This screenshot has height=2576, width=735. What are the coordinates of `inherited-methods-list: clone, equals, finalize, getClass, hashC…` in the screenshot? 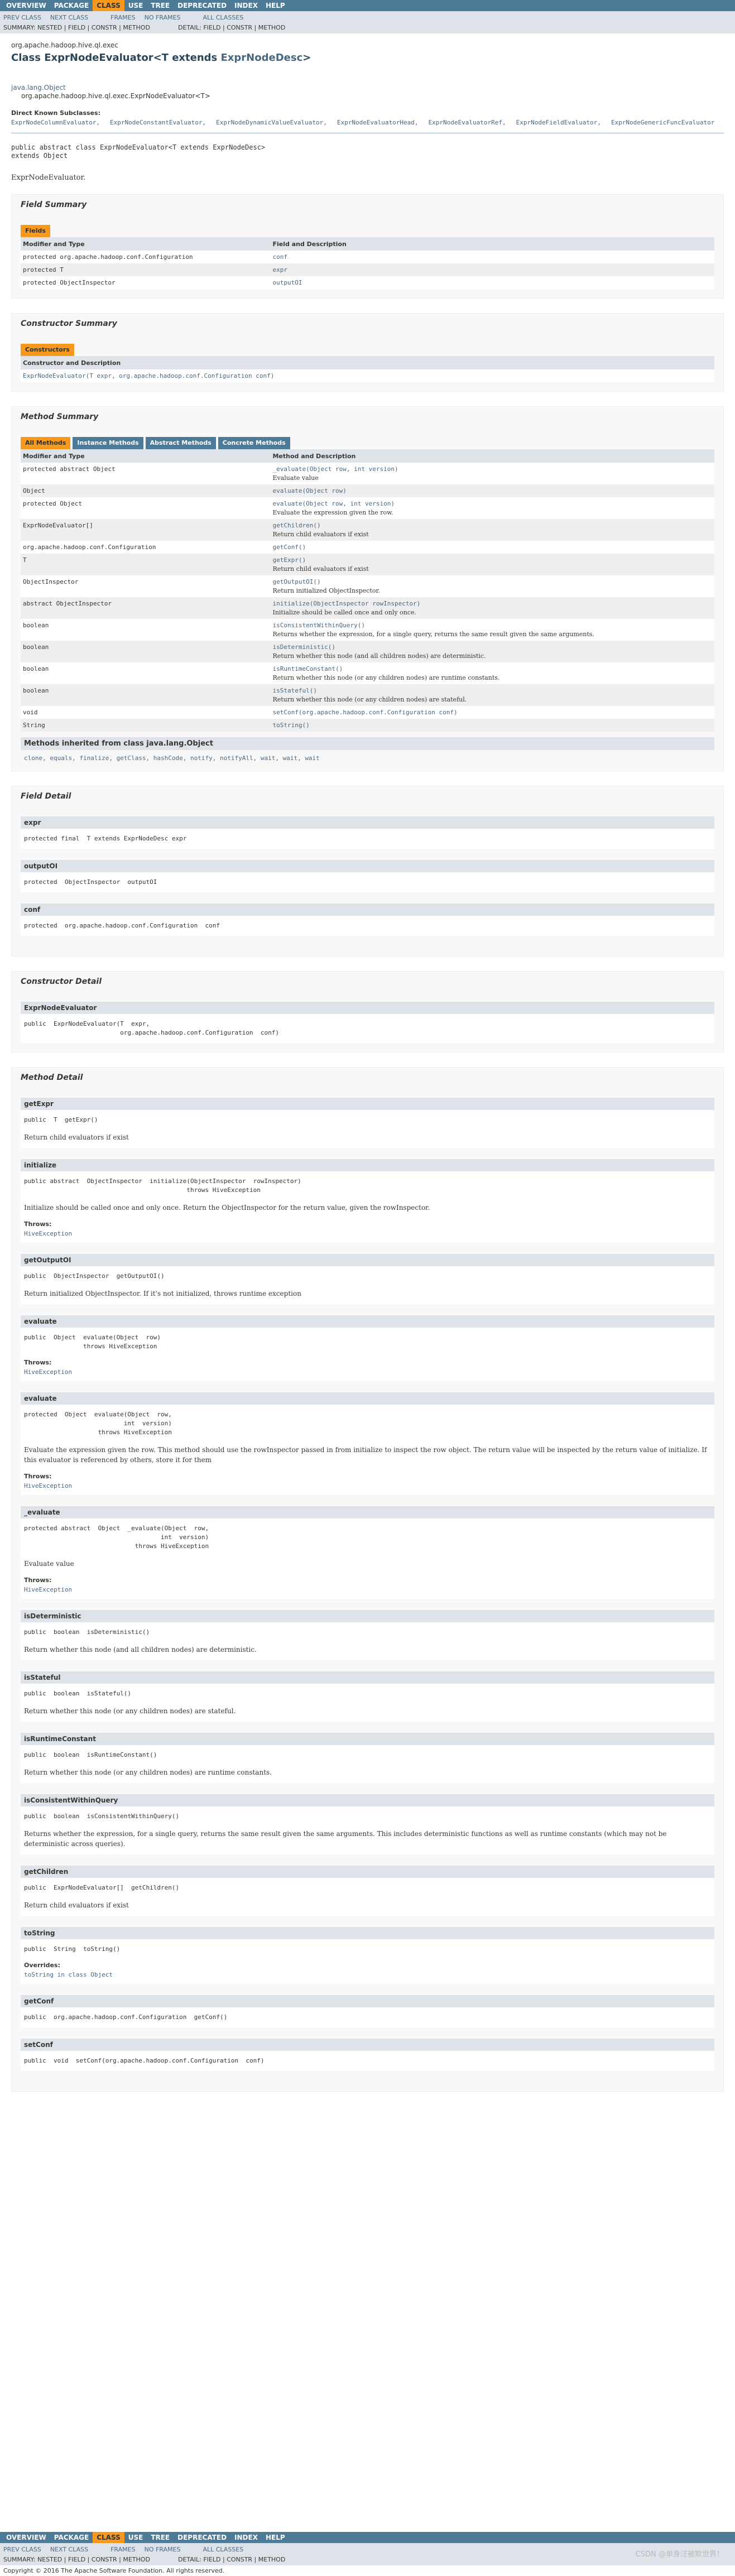 It's located at (367, 756).